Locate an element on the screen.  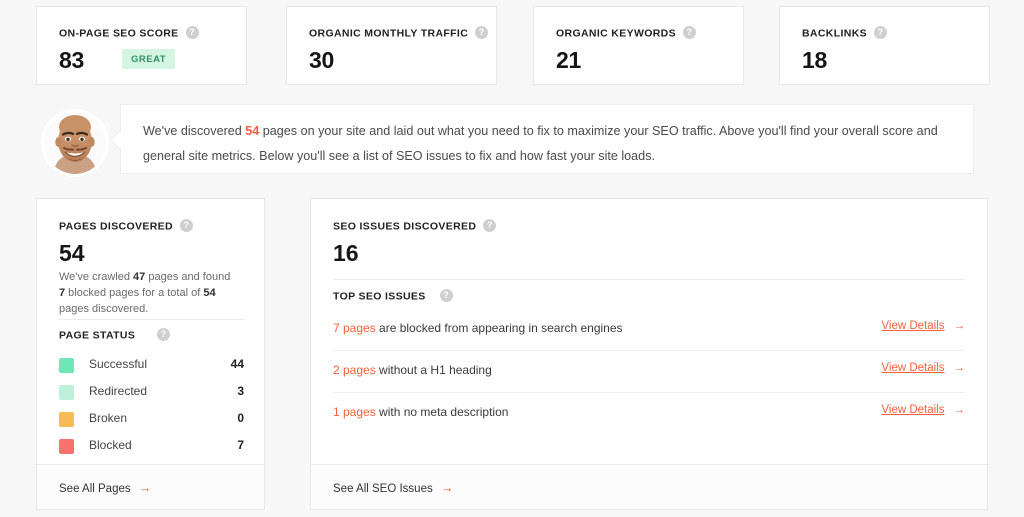
metric-label: ON-PAGE SEO SCORE? is located at coordinates (129, 33).